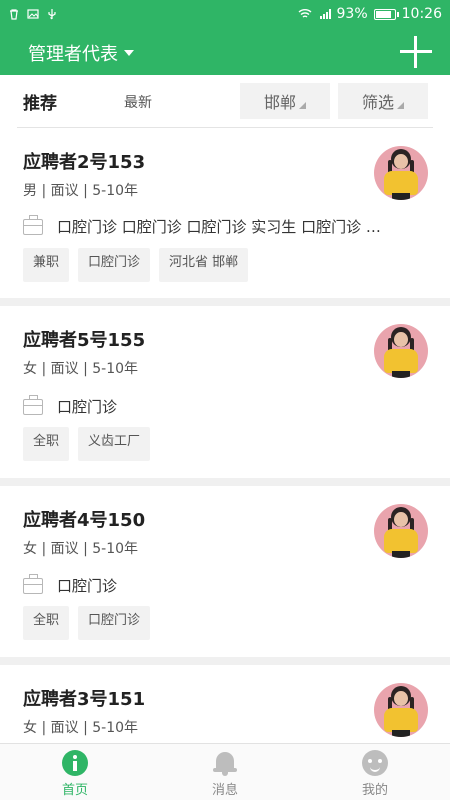 This screenshot has height=800, width=450. What do you see at coordinates (84, 520) in the screenshot?
I see `candidate-name: 应聘者4号150` at bounding box center [84, 520].